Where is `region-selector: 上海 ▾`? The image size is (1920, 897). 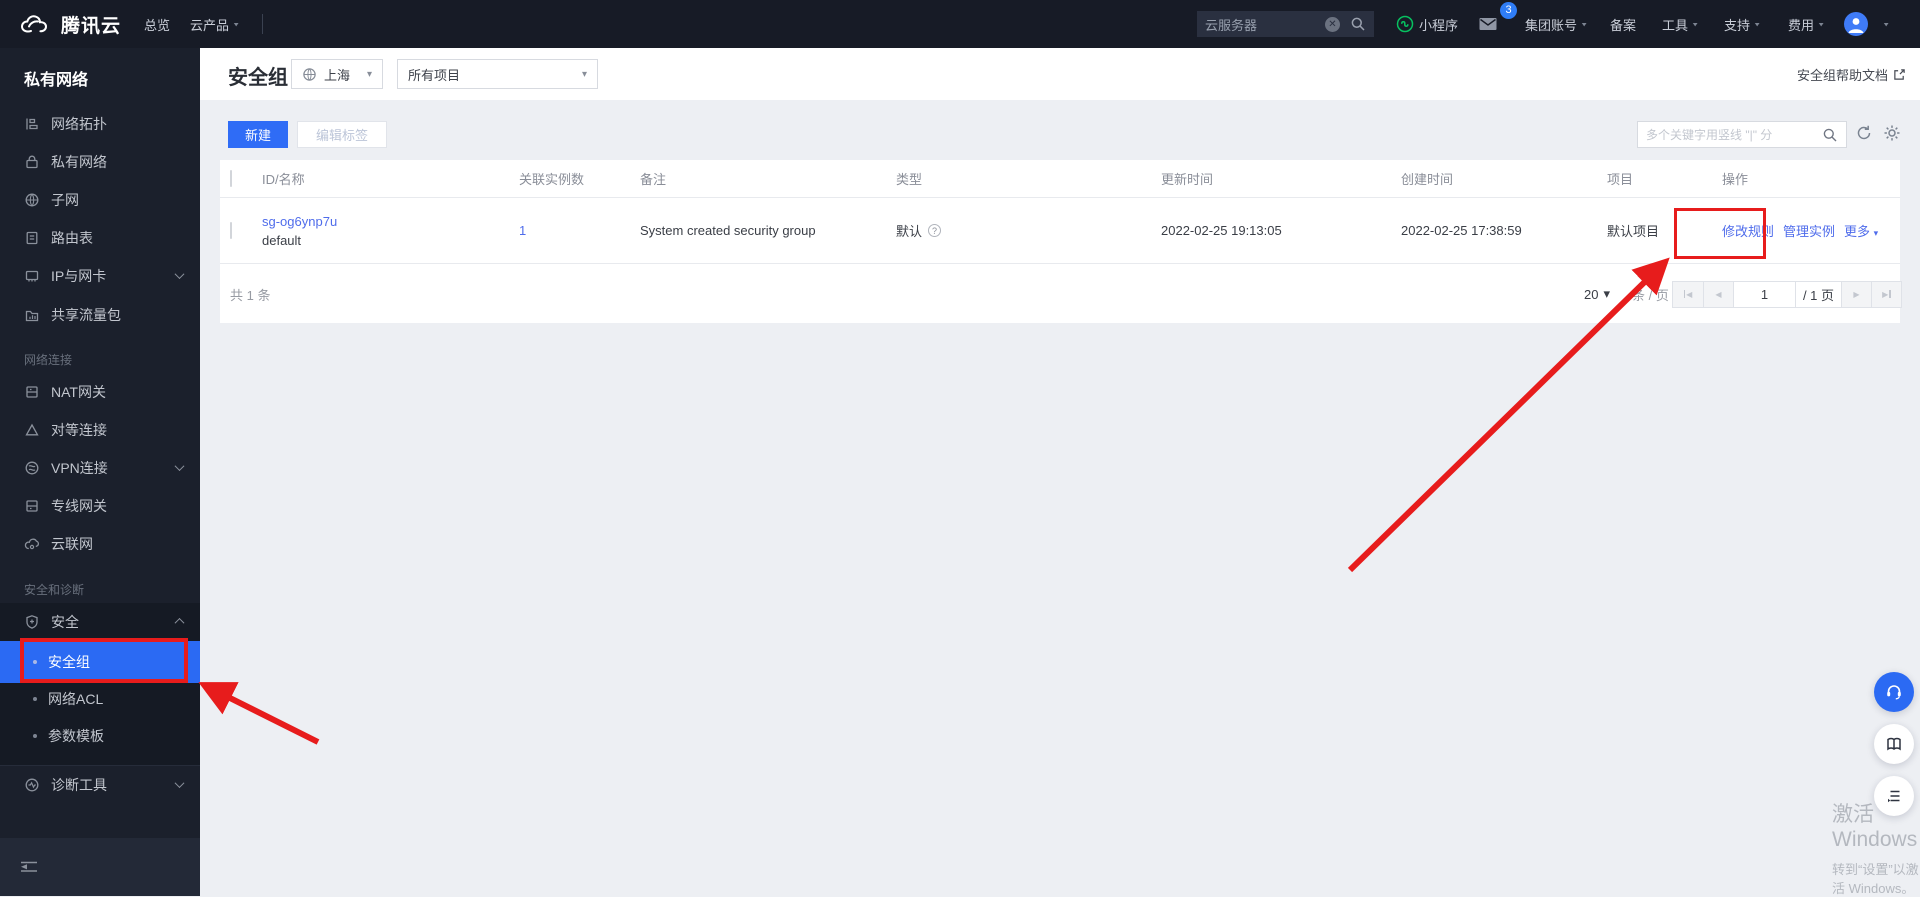
region-selector: 上海 ▾ is located at coordinates (337, 74).